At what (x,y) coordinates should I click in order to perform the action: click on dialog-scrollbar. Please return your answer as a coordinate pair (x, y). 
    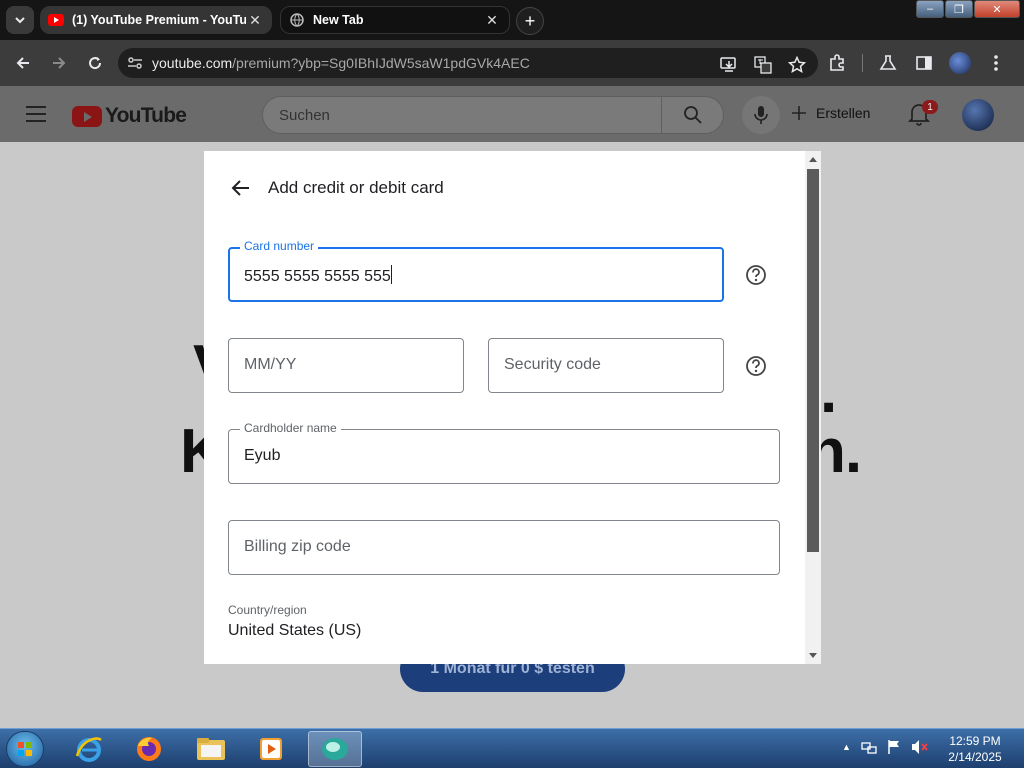
    Looking at the image, I should click on (813, 407).